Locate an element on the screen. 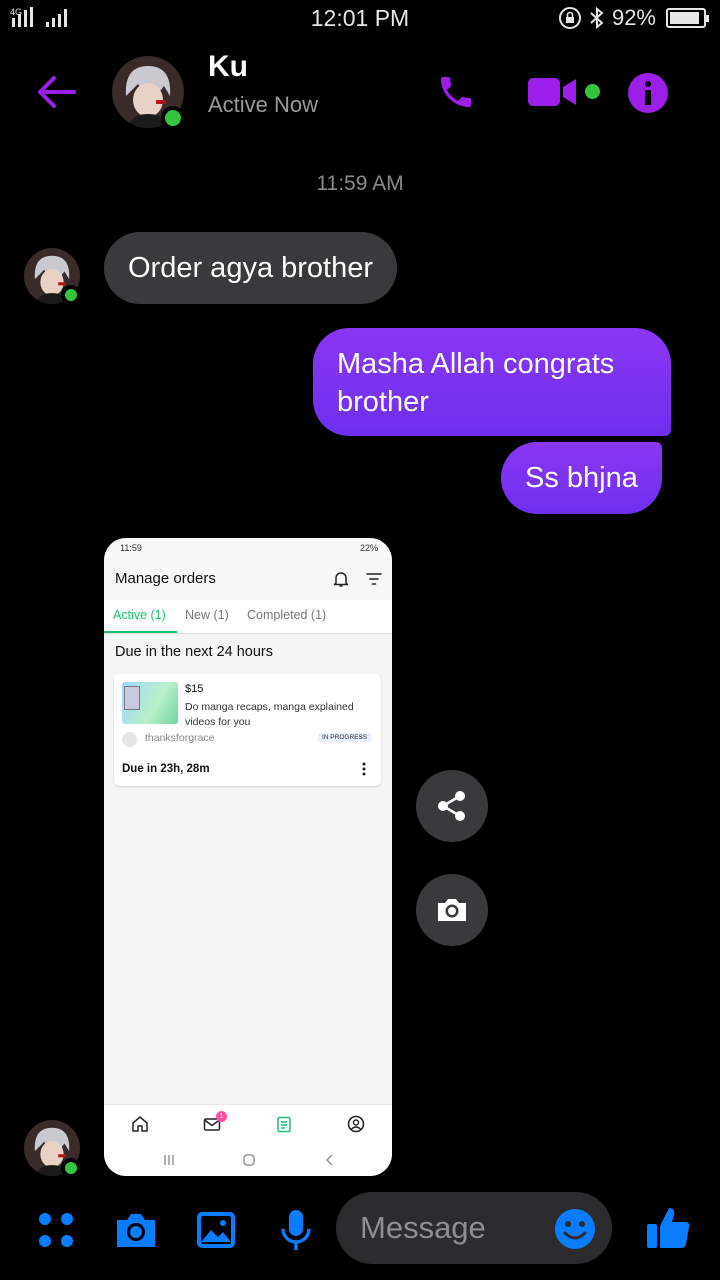 This screenshot has width=720, height=1280. recents-icon is located at coordinates (169, 1160).